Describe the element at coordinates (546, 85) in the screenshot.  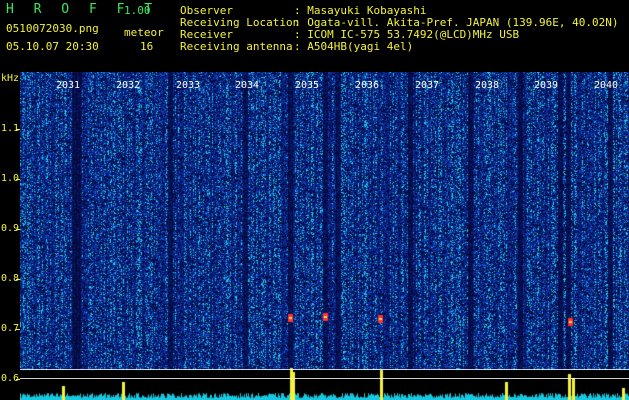
I see `time-label-2039: 2039` at that location.